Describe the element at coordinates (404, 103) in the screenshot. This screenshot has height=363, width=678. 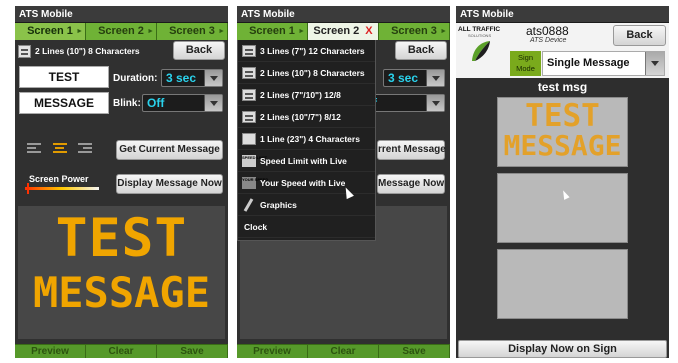
I see `blink-select: ff` at that location.